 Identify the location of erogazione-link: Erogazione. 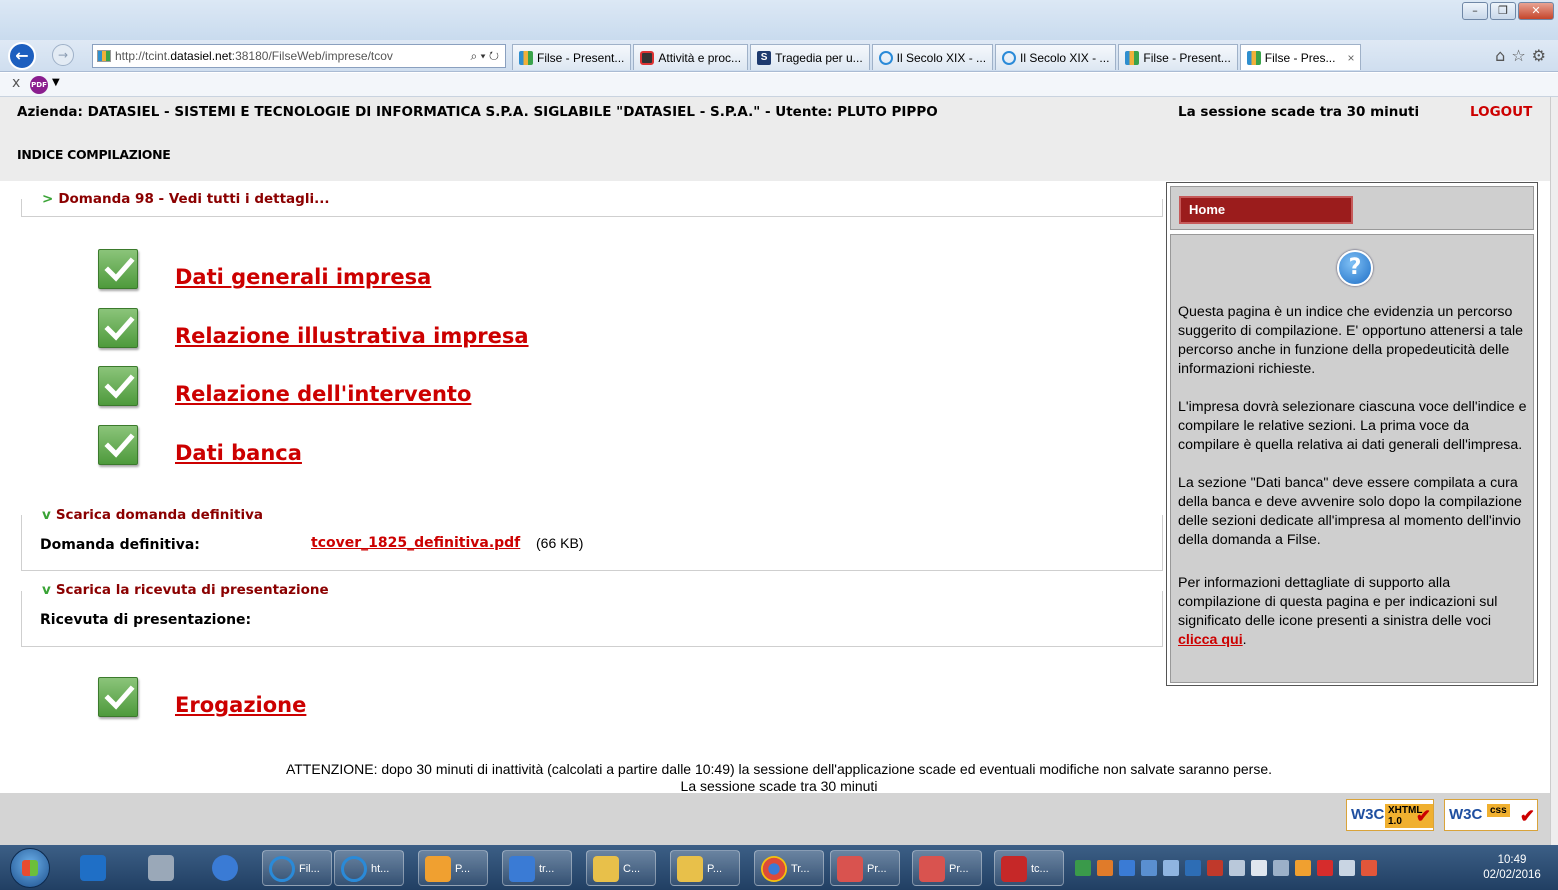
(240, 705).